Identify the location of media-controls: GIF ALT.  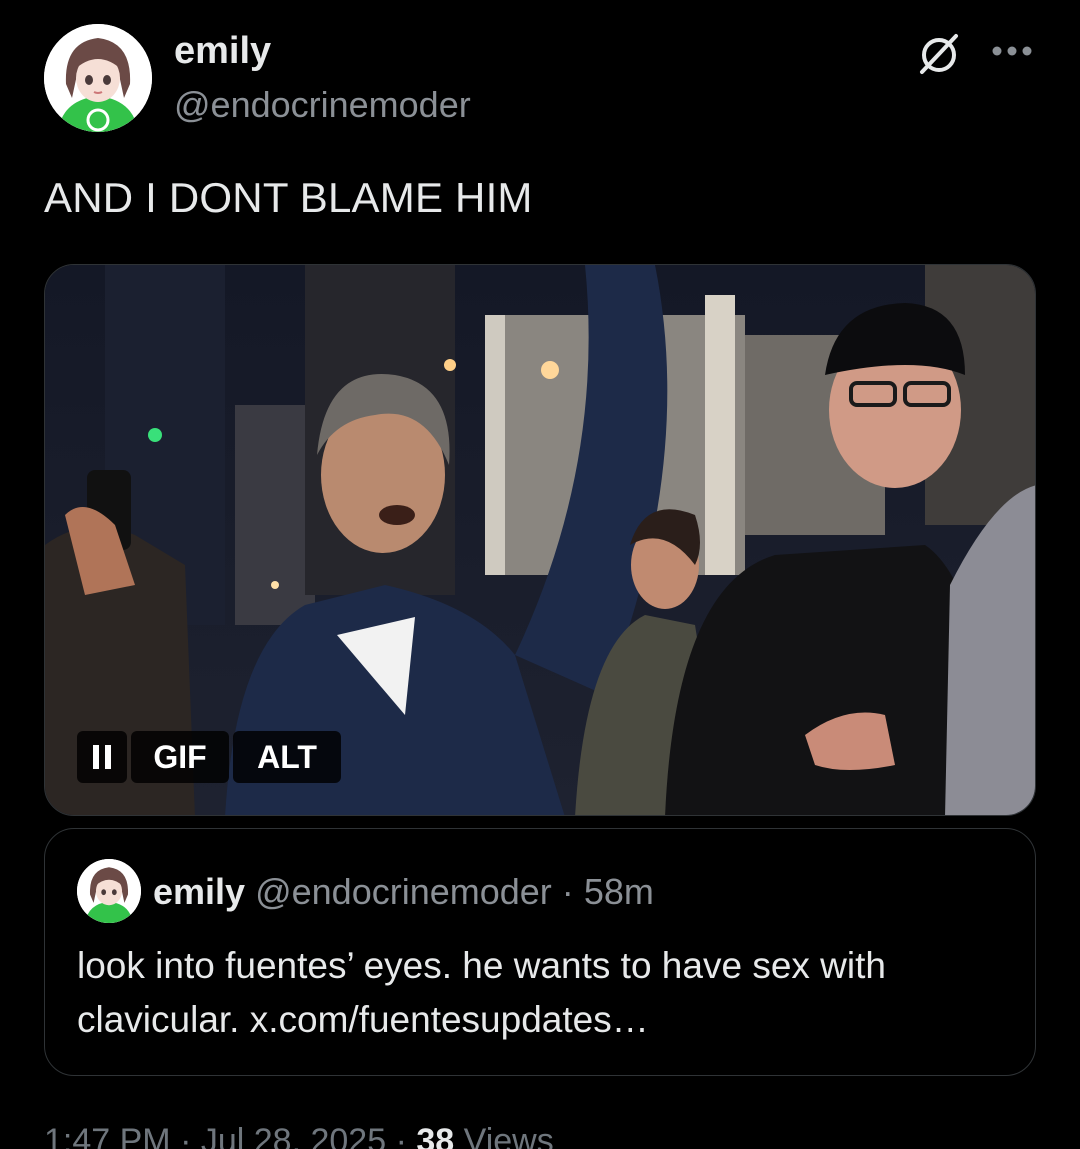
(209, 757).